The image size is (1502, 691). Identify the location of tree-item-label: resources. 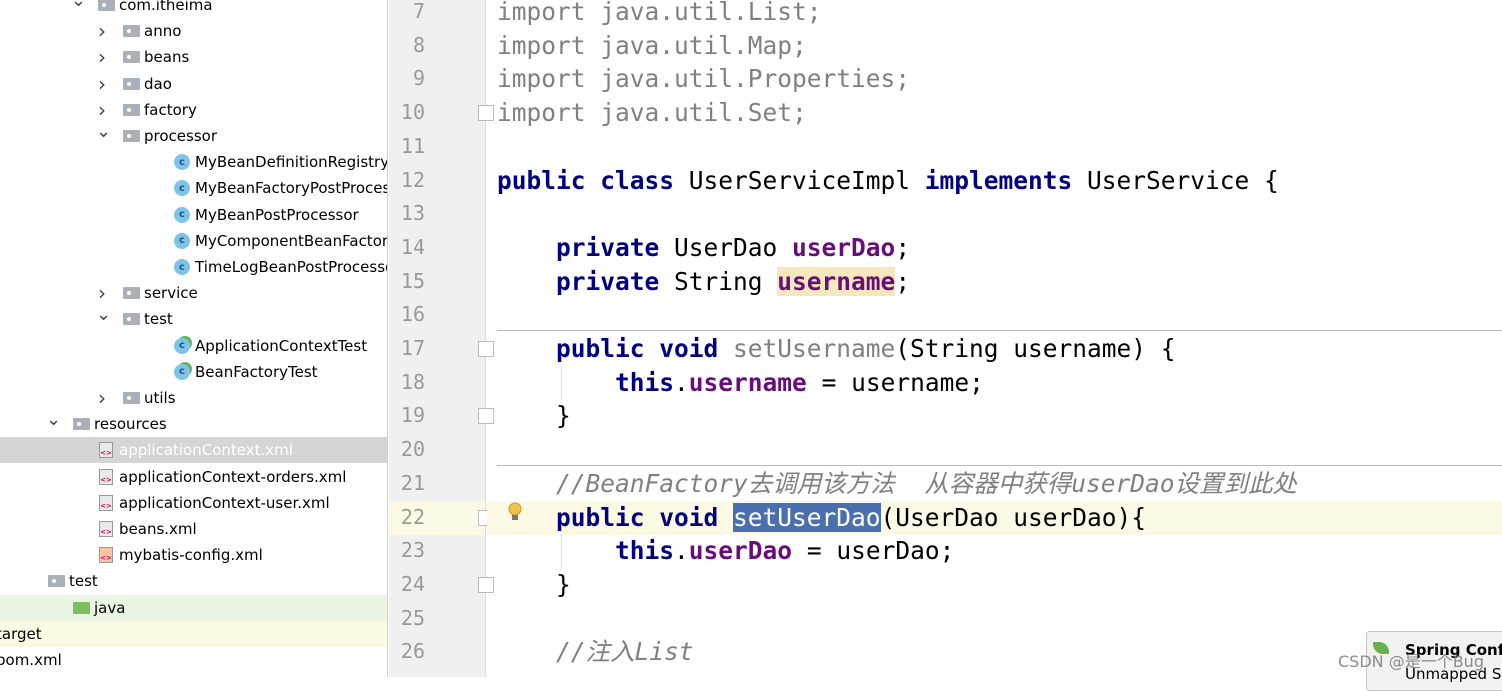
(130, 424).